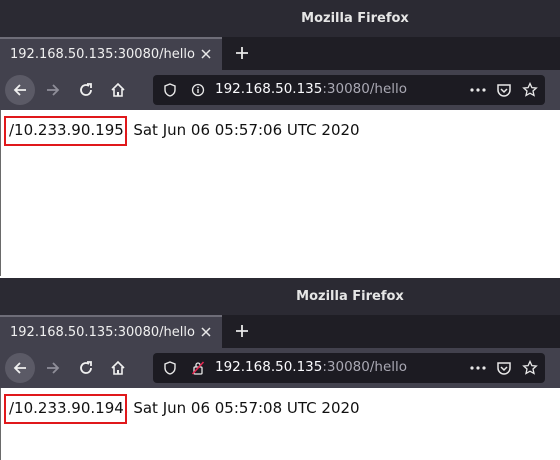 Image resolution: width=560 pixels, height=460 pixels. What do you see at coordinates (198, 368) in the screenshot?
I see `insecure-lock-icon` at bounding box center [198, 368].